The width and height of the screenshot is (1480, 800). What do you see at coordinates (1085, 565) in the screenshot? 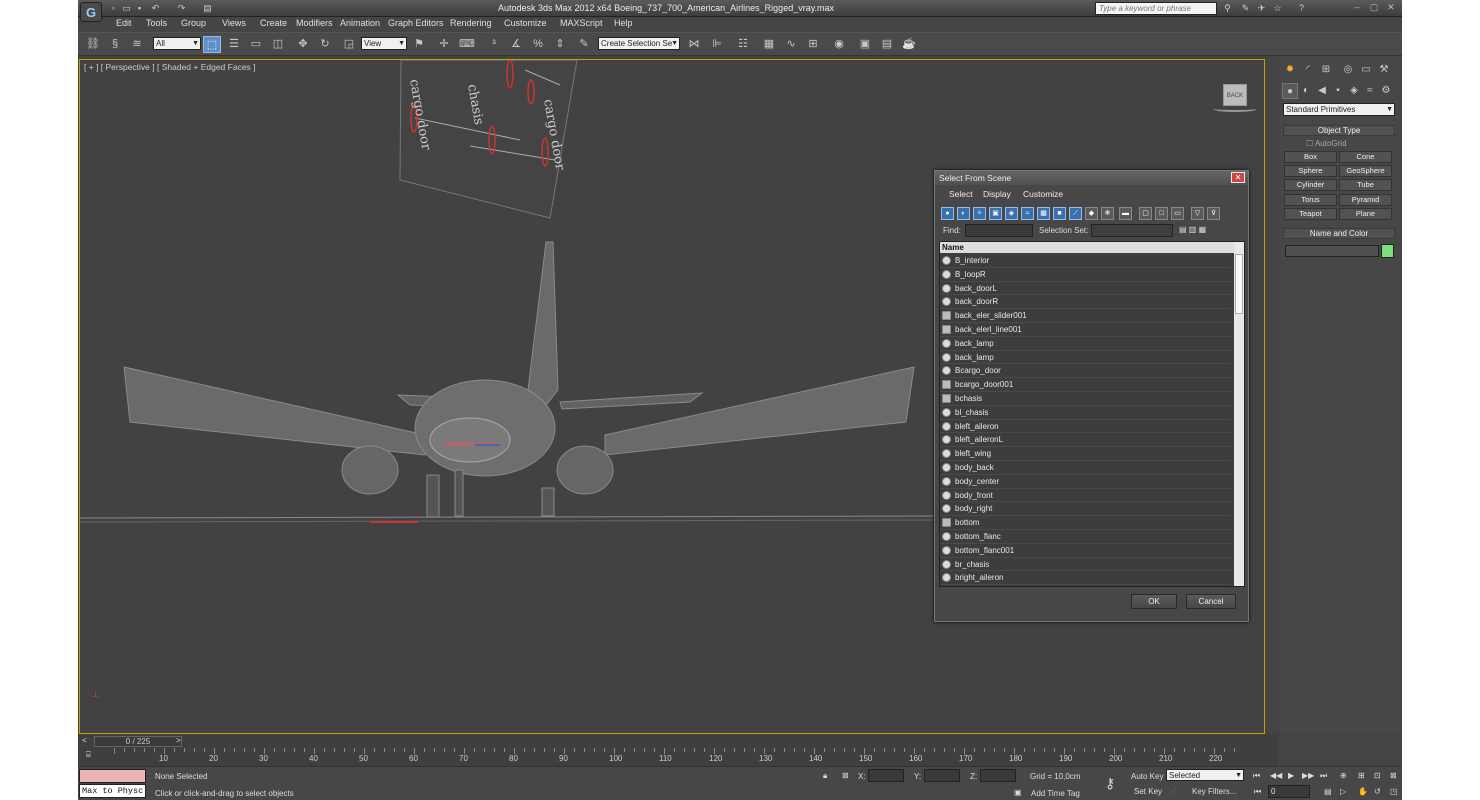
I see `list-item: br_chasis` at bounding box center [1085, 565].